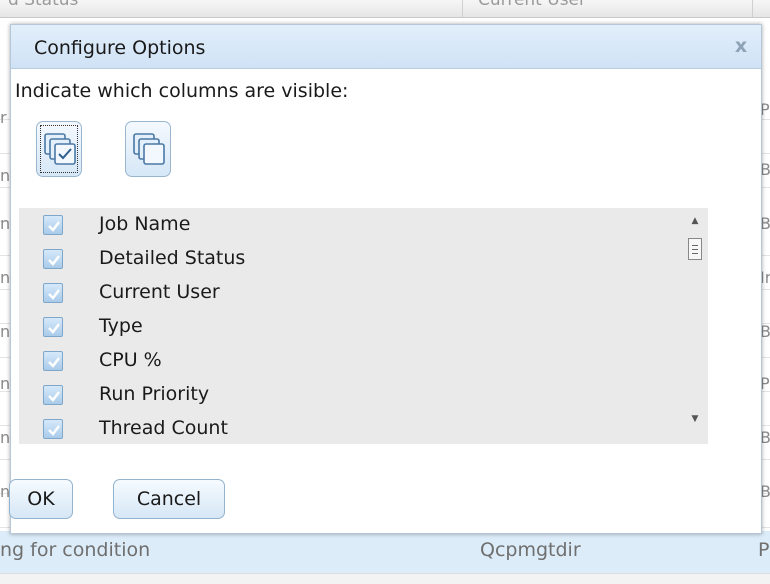 The image size is (770, 584). What do you see at coordinates (43, 5) in the screenshot?
I see `header-detailed-status: d Status` at bounding box center [43, 5].